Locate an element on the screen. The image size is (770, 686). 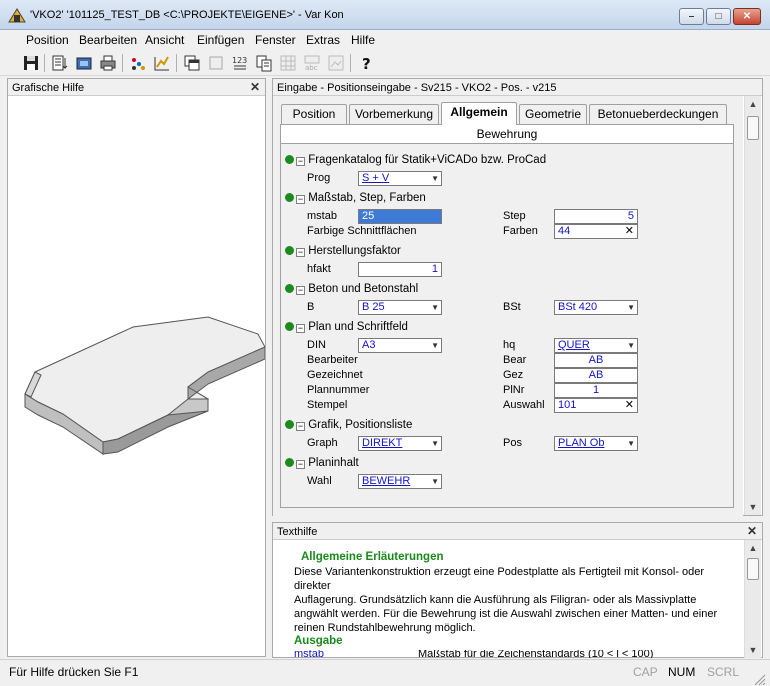
form-scrollbar: ▲ ▼ is located at coordinates (752, 305).